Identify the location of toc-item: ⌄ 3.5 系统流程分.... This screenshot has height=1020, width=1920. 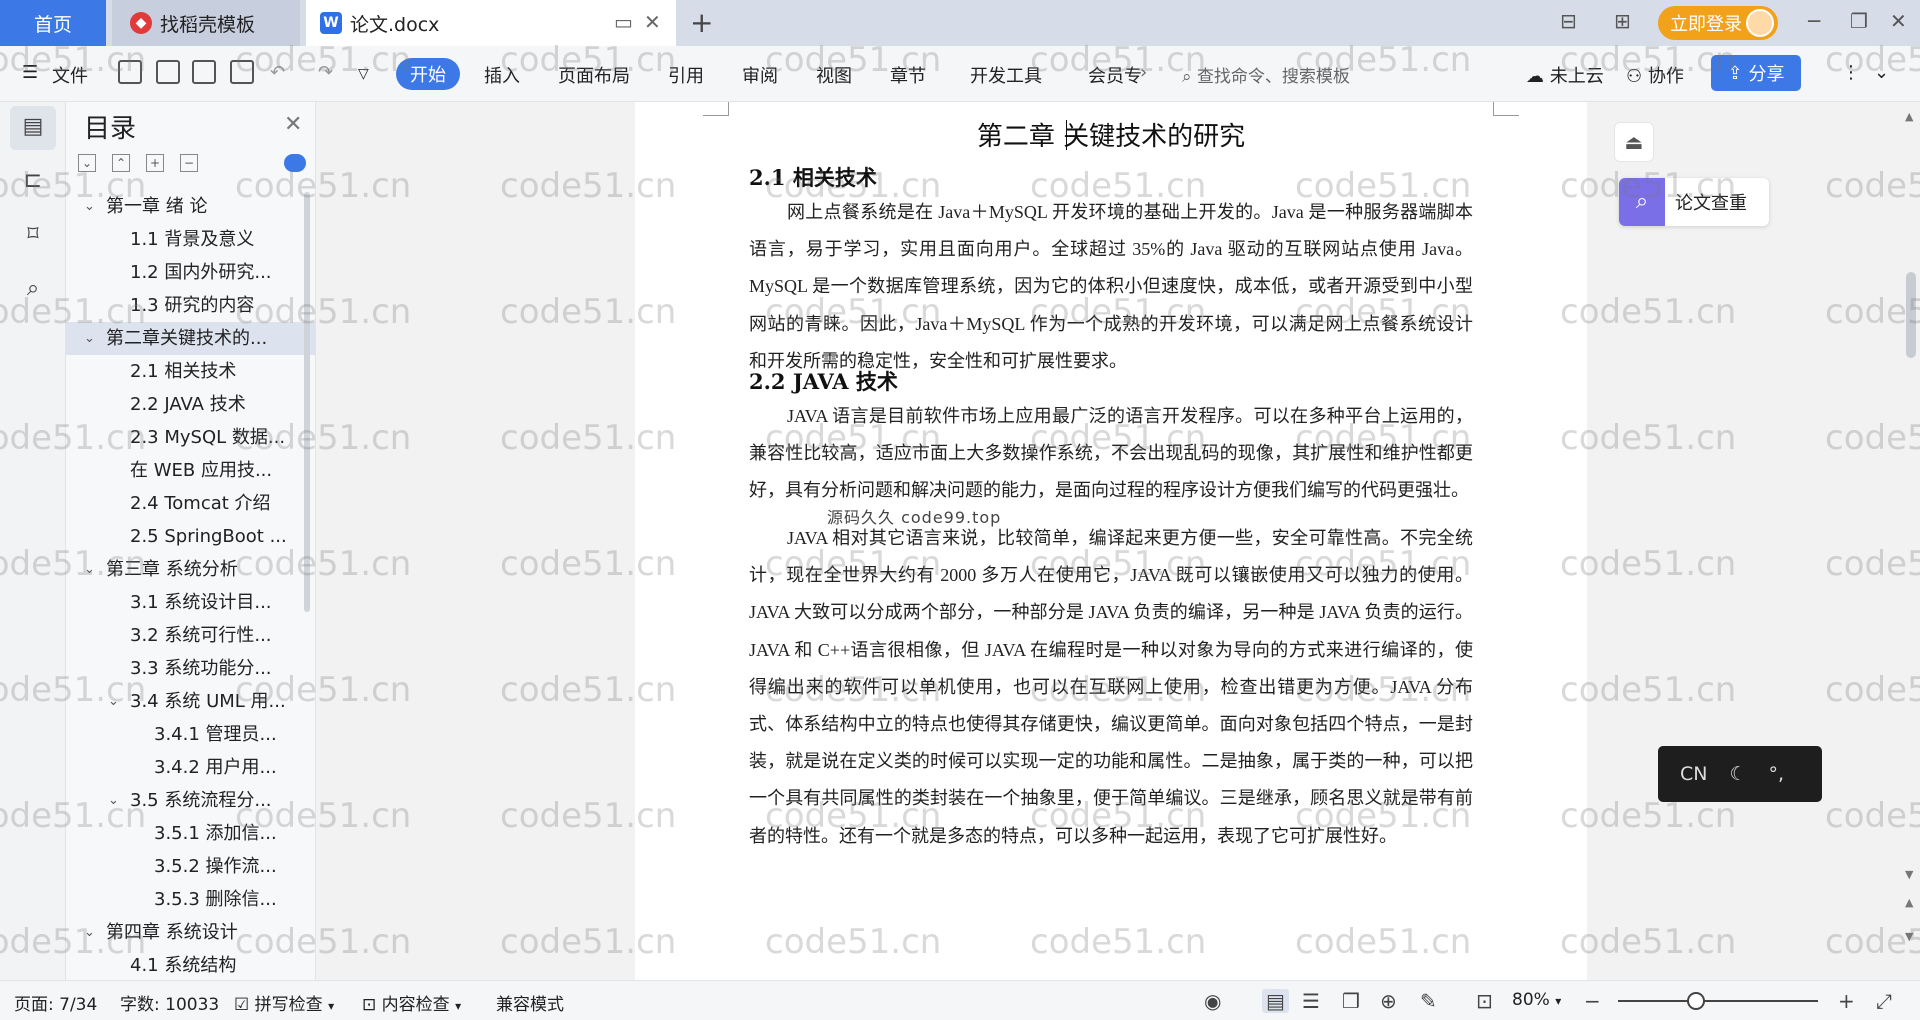
(190, 800).